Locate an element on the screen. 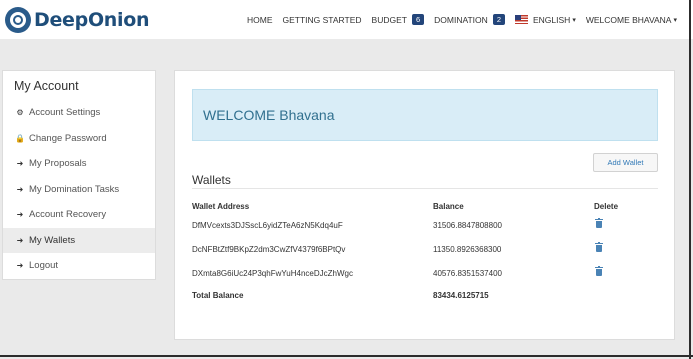 The width and height of the screenshot is (693, 359). sidebar-item-label: My Proposals is located at coordinates (58, 164).